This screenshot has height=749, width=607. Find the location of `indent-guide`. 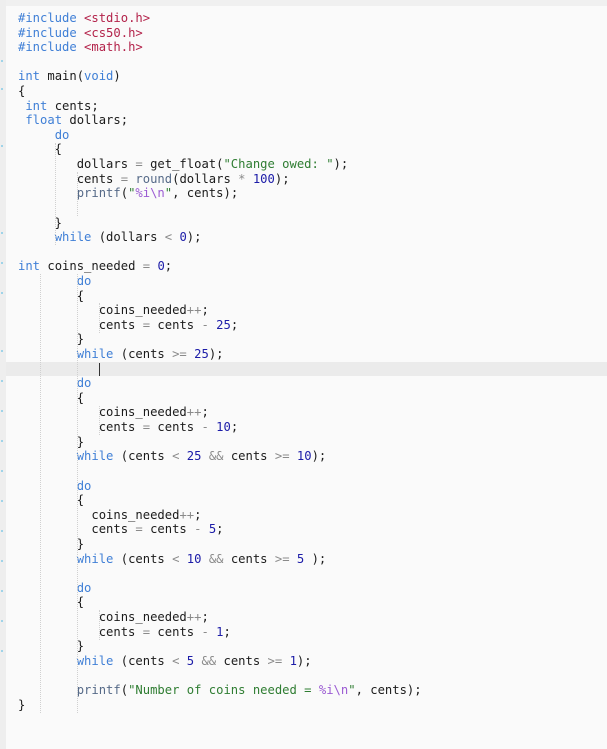

indent-guide is located at coordinates (77, 493).